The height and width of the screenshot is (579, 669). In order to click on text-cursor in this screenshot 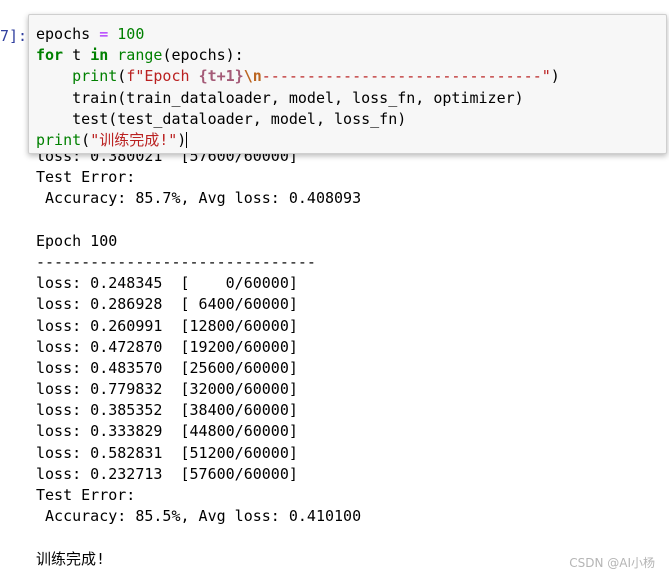, I will do `click(187, 140)`.